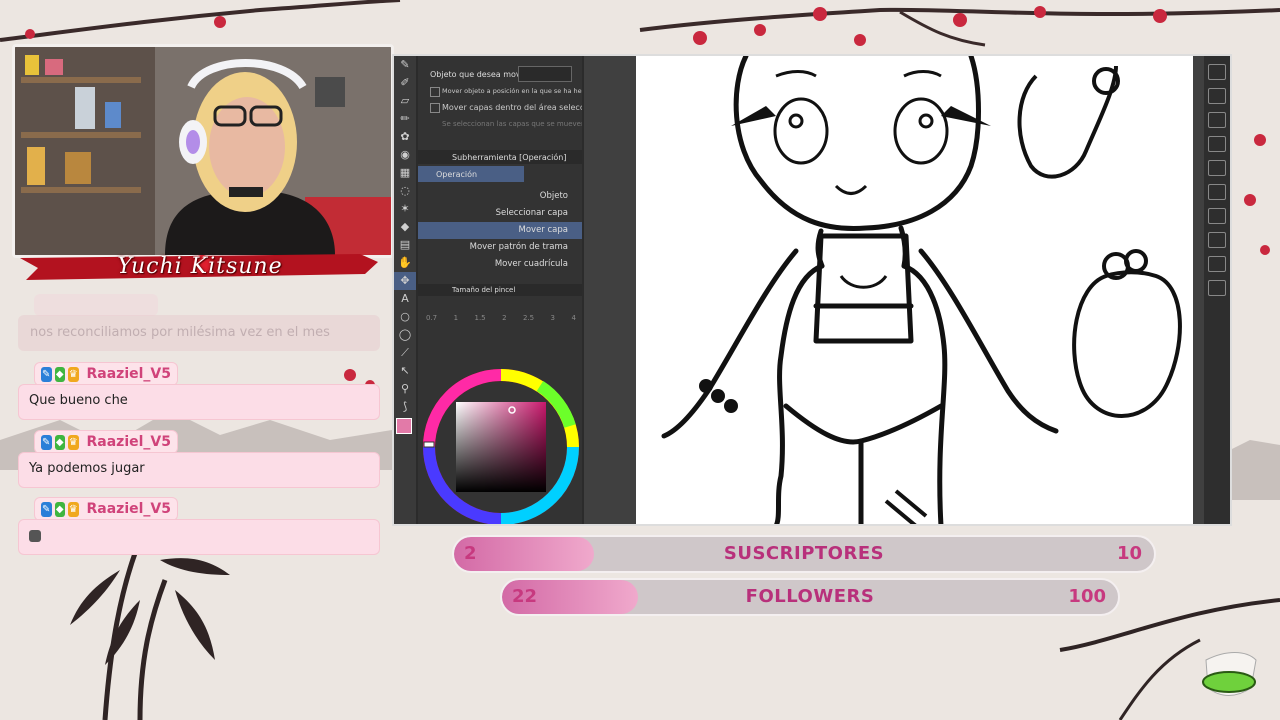 Image resolution: width=1280 pixels, height=720 pixels. Describe the element at coordinates (504, 318) in the screenshot. I see `brush-size-preset: 2` at that location.